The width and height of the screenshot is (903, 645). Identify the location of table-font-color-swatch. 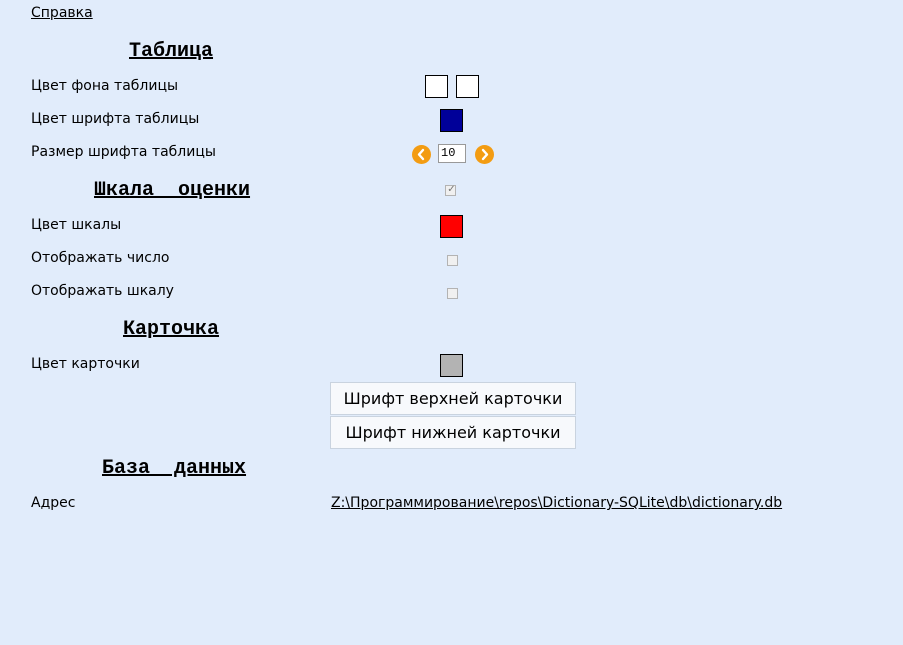
(451, 120).